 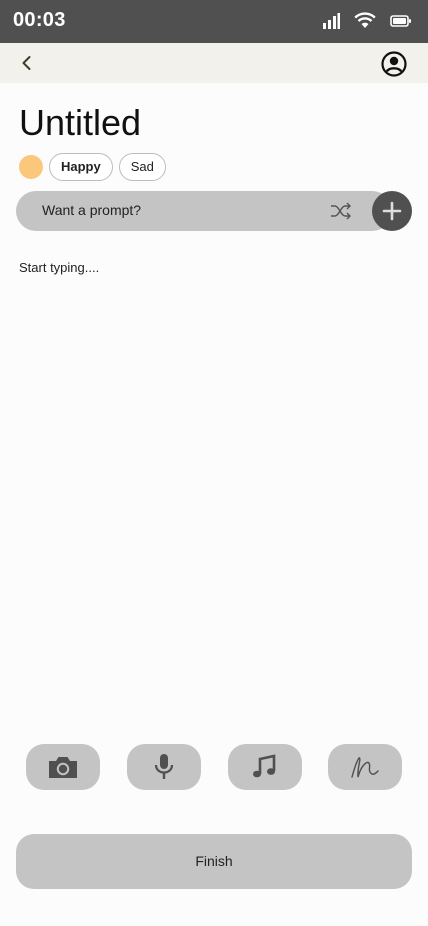 What do you see at coordinates (81, 167) in the screenshot?
I see `mood-chip-happy: Happy` at bounding box center [81, 167].